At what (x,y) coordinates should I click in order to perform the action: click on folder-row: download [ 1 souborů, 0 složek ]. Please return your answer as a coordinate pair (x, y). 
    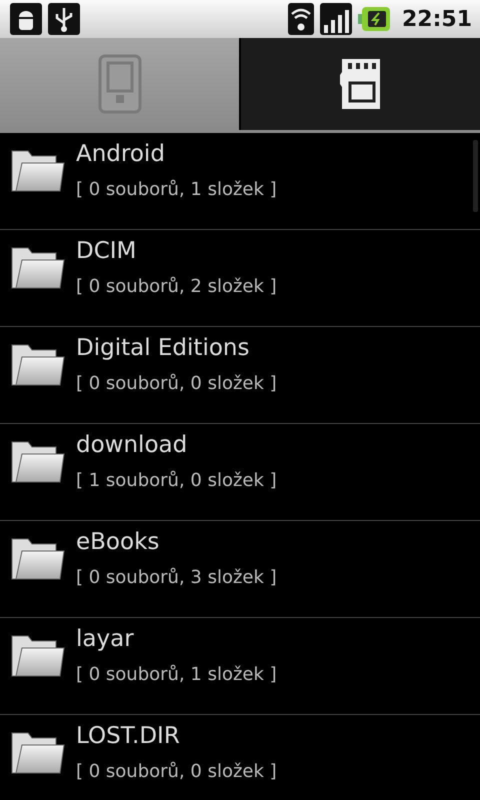
    Looking at the image, I should click on (240, 472).